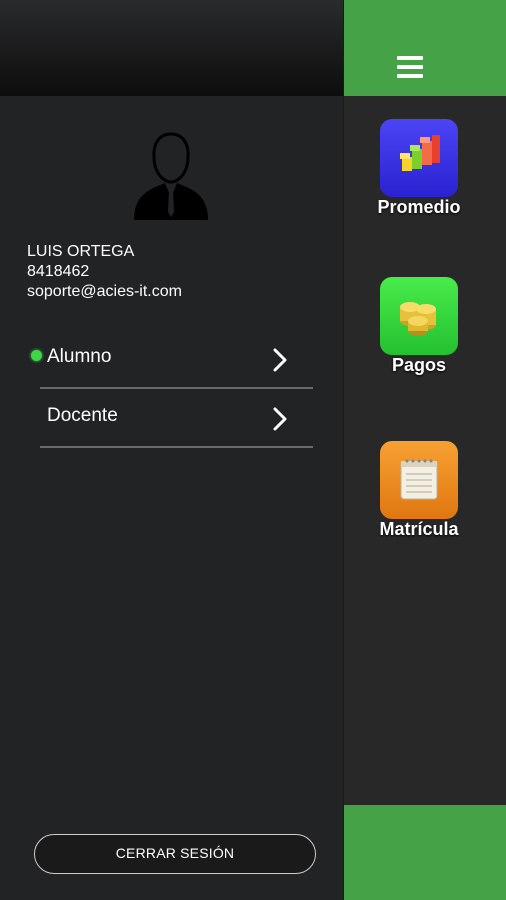 This screenshot has height=900, width=506. Describe the element at coordinates (176, 360) in the screenshot. I see `menu-item-alumno: Alumno` at that location.